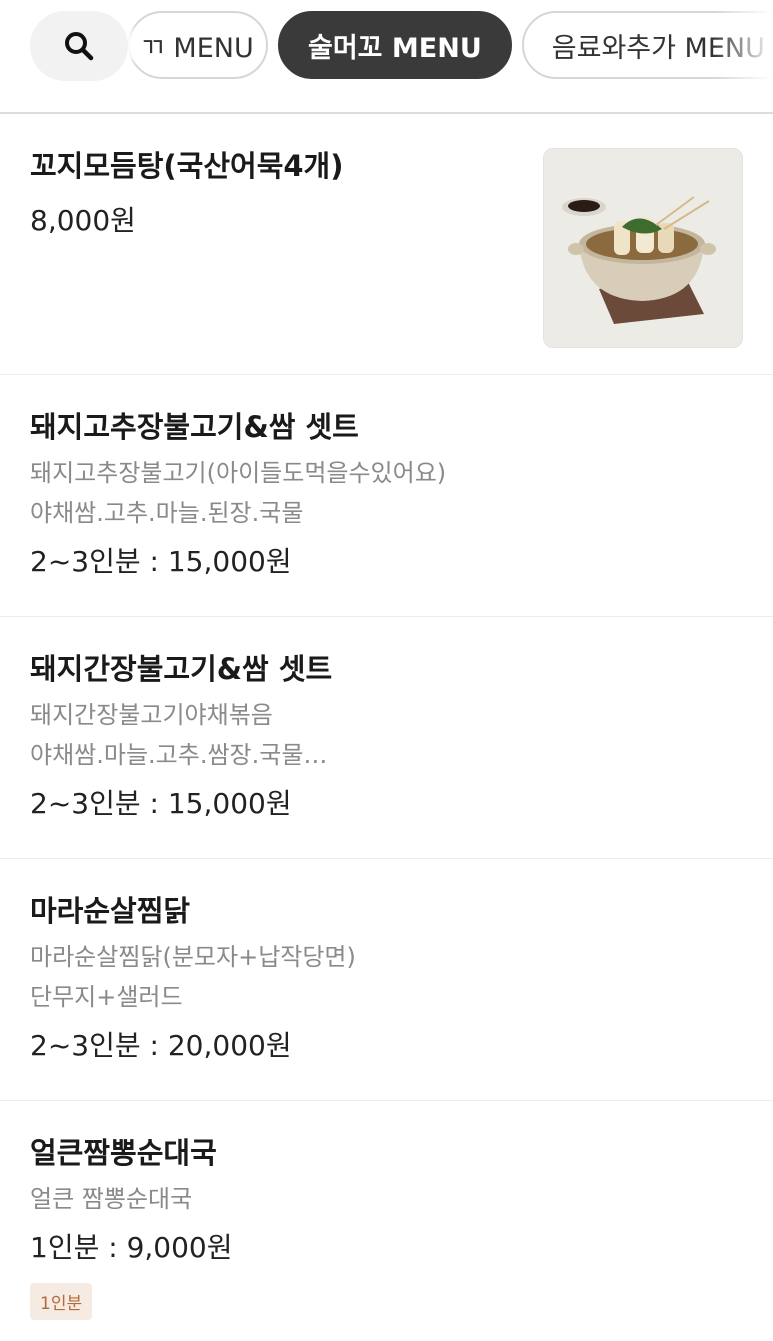 This screenshot has width=773, height=1341. I want to click on menu-item-price: 1인분 : 9,000원, so click(131, 1247).